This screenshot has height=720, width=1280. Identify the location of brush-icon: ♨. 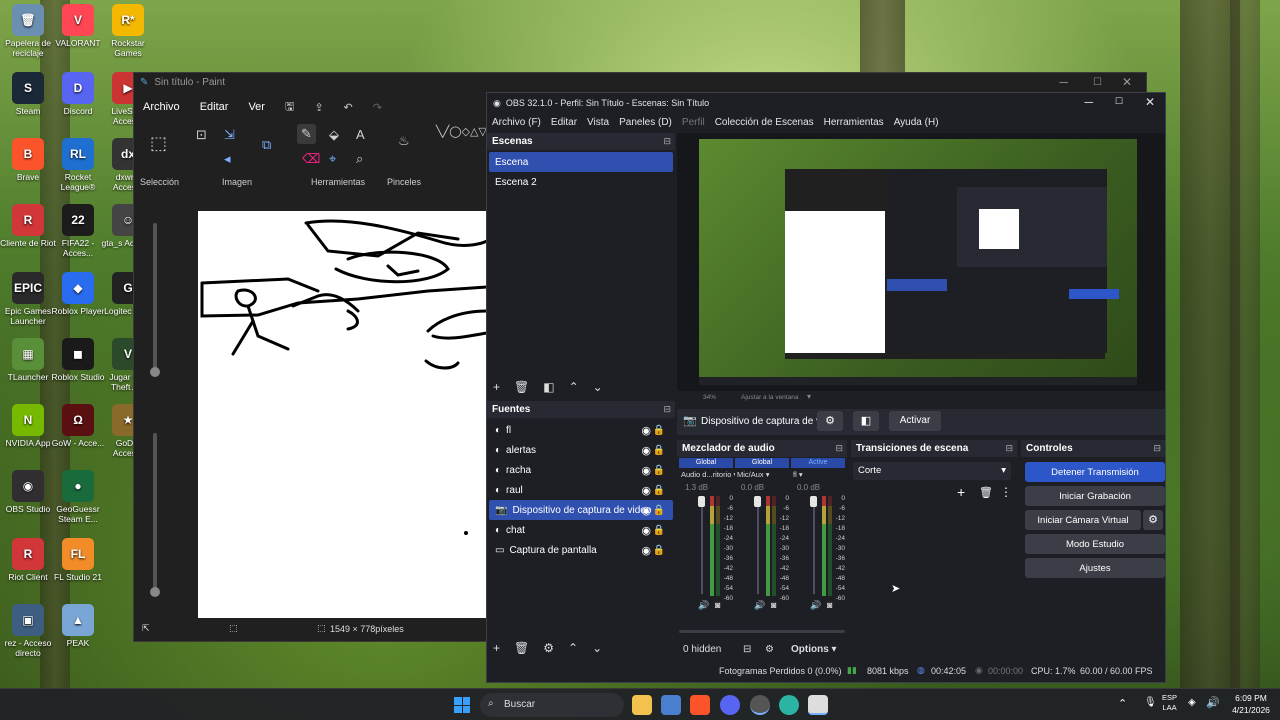
(404, 141).